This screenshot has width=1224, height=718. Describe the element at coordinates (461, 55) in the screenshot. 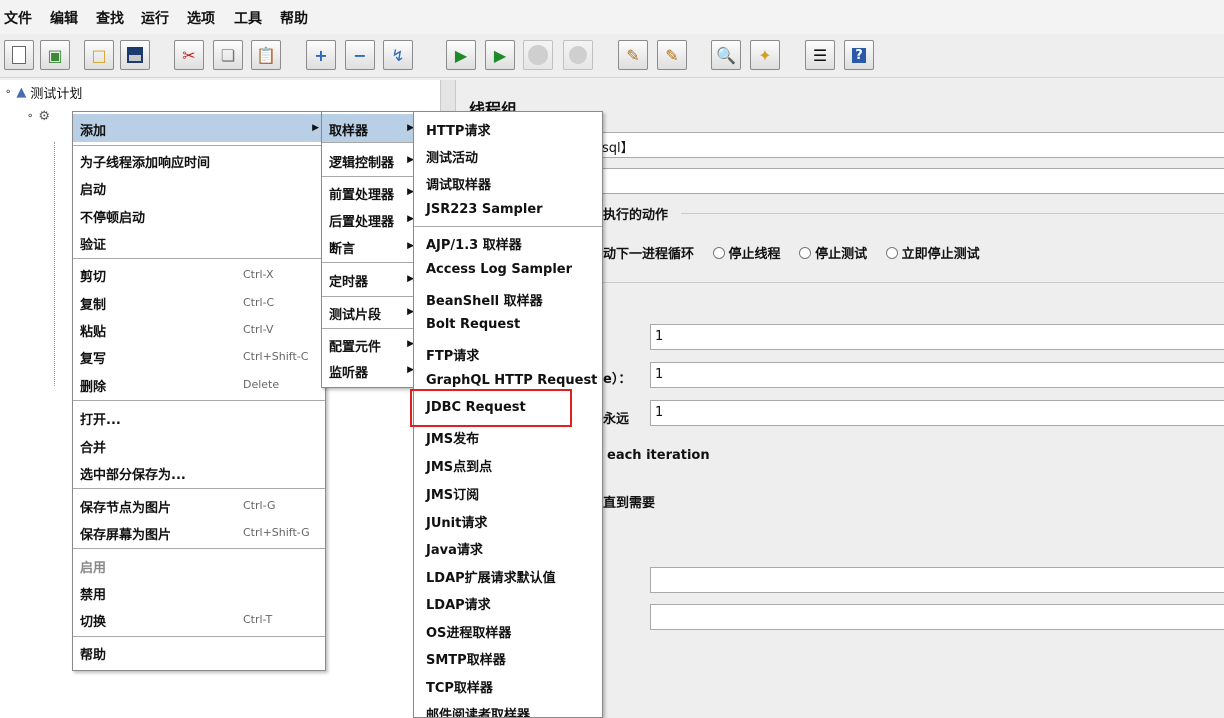

I see `start-icon: ▶` at that location.